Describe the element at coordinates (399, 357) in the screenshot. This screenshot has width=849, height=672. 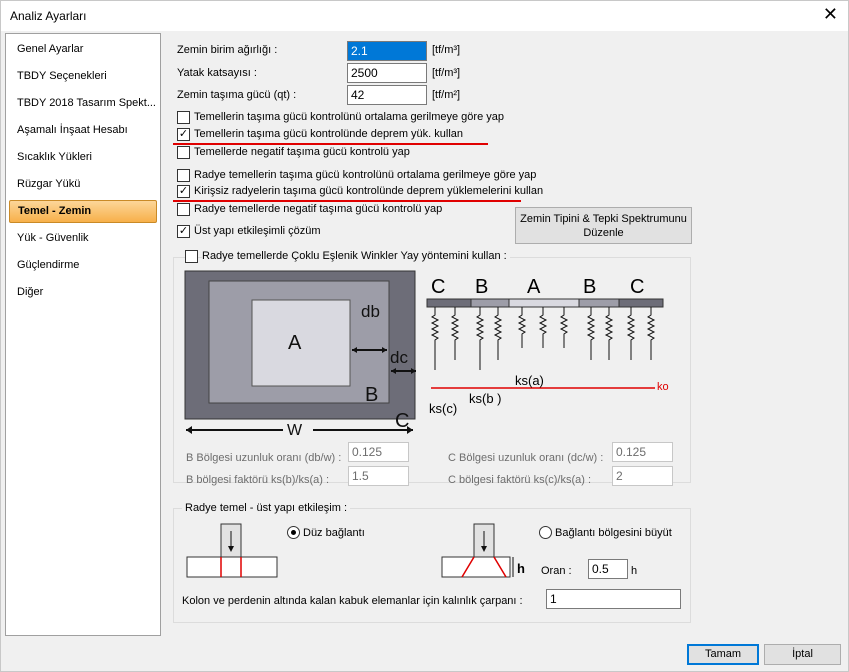
I see `dc-label: dc` at that location.